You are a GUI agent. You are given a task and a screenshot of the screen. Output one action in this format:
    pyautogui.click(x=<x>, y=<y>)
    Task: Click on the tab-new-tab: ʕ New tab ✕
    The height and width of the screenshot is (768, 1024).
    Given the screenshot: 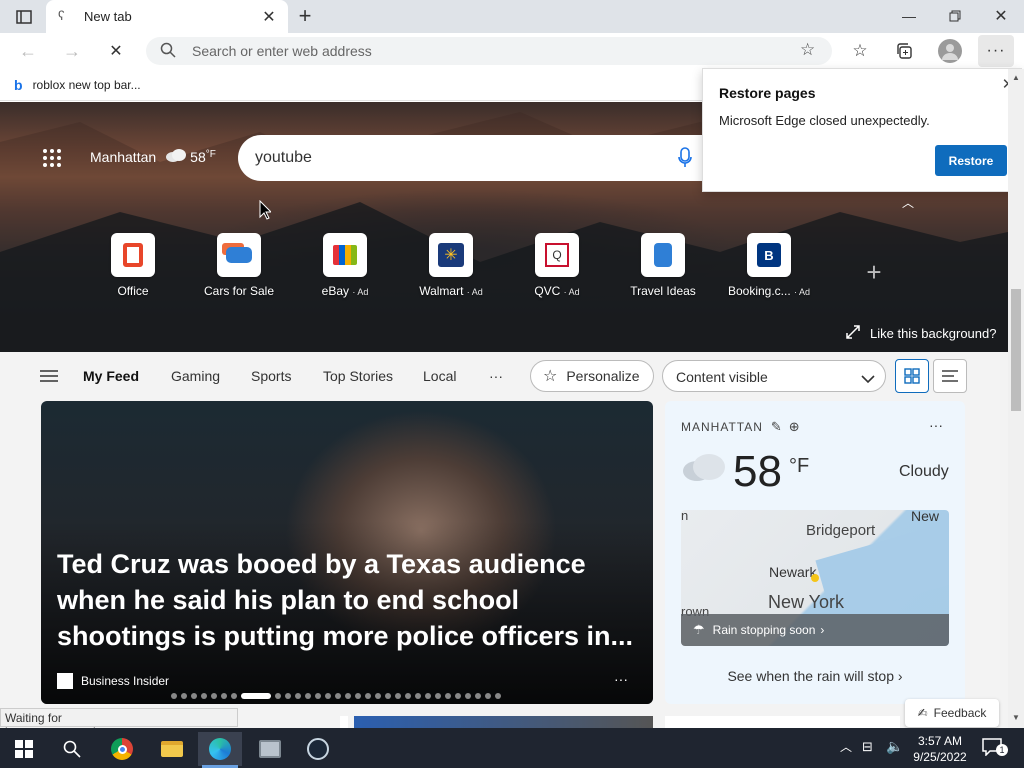 What is the action you would take?
    pyautogui.click(x=167, y=16)
    